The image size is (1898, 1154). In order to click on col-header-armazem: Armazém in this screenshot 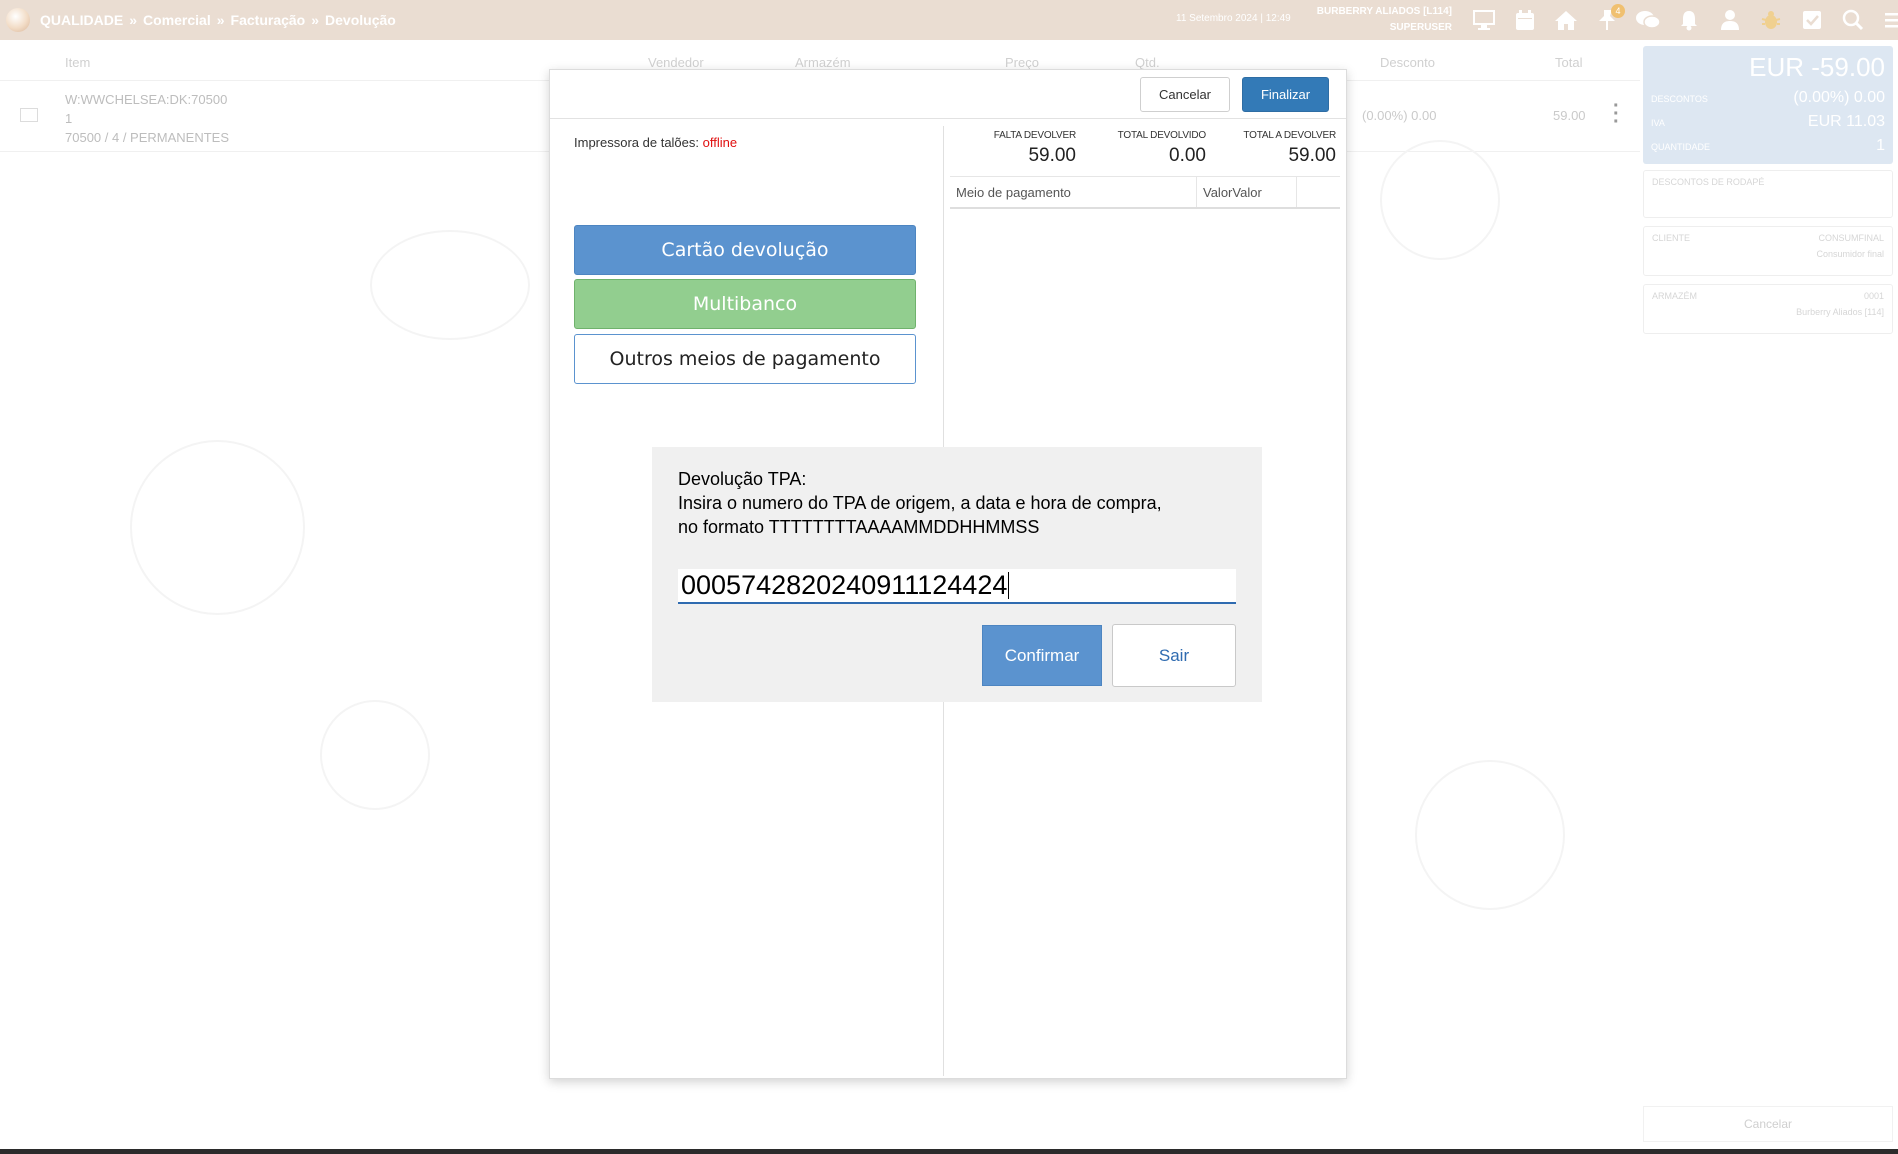, I will do `click(823, 62)`.